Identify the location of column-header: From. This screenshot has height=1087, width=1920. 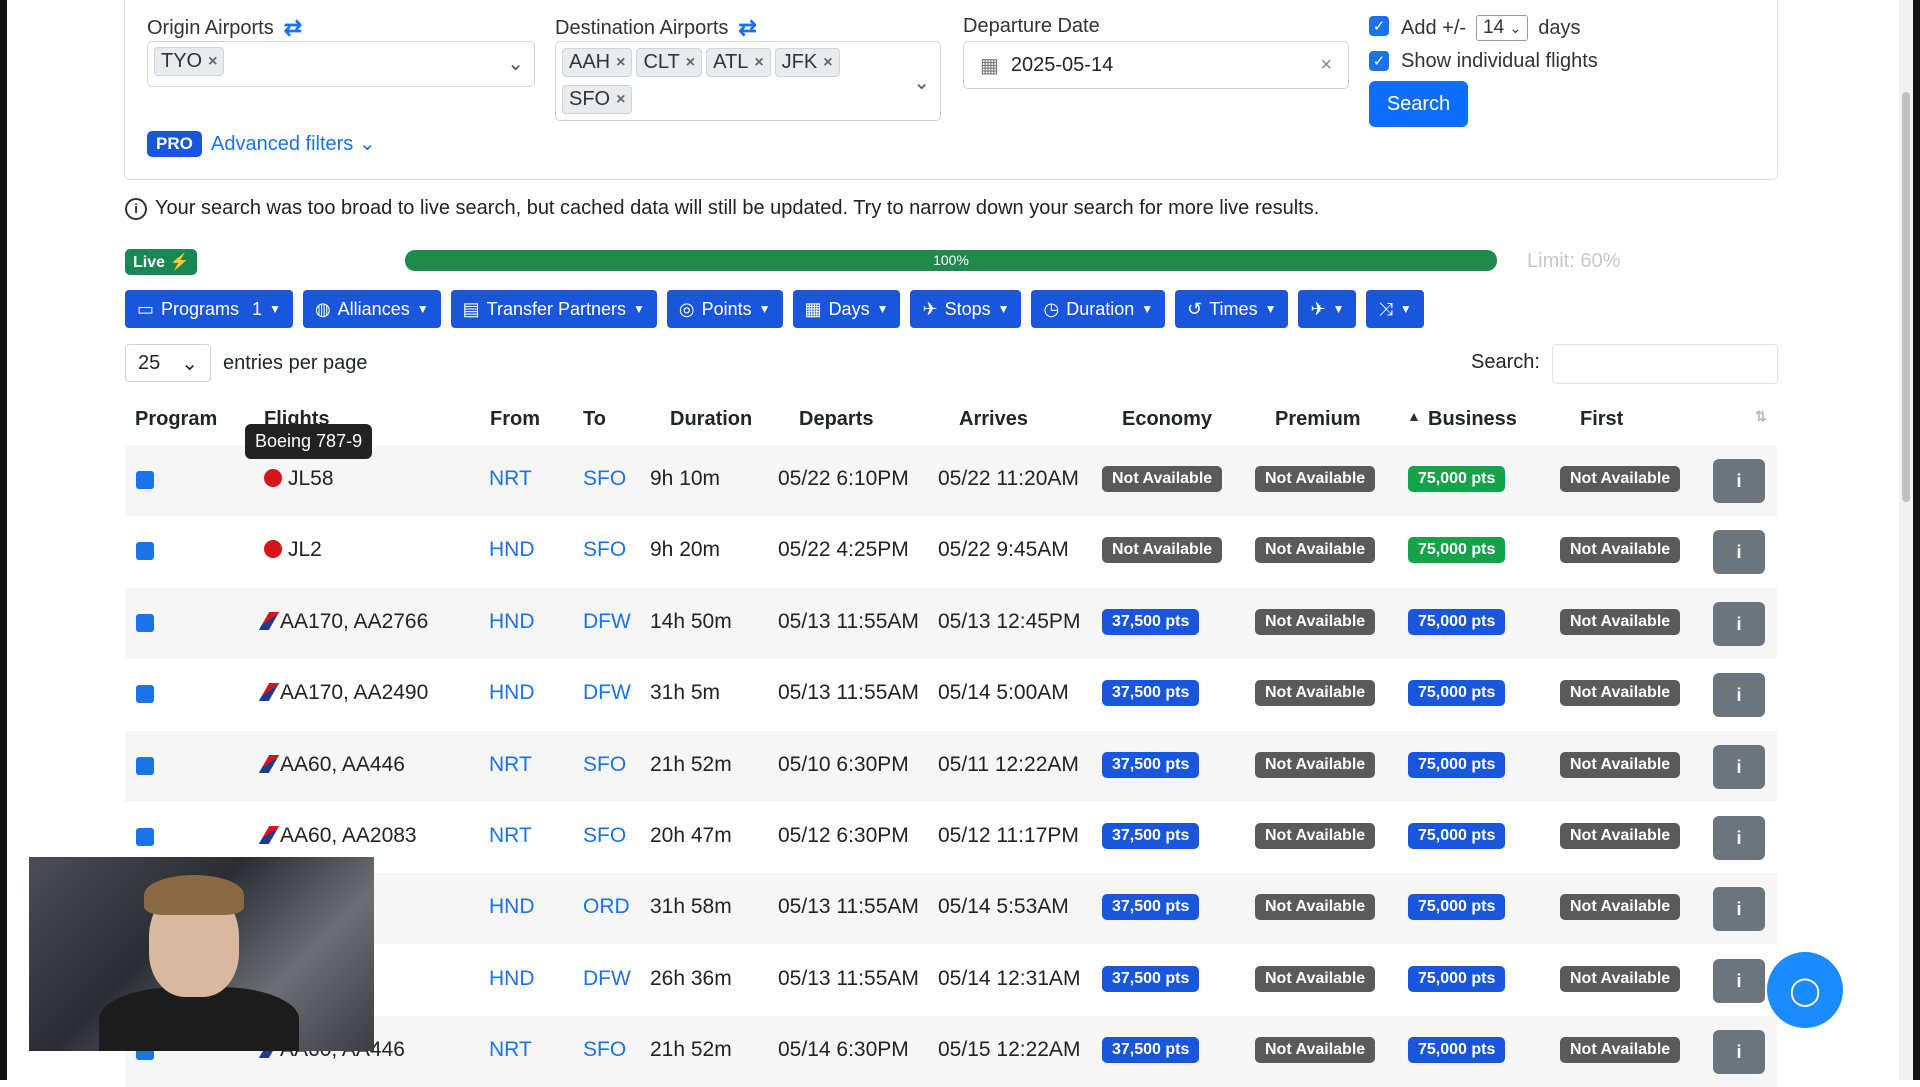
(515, 419).